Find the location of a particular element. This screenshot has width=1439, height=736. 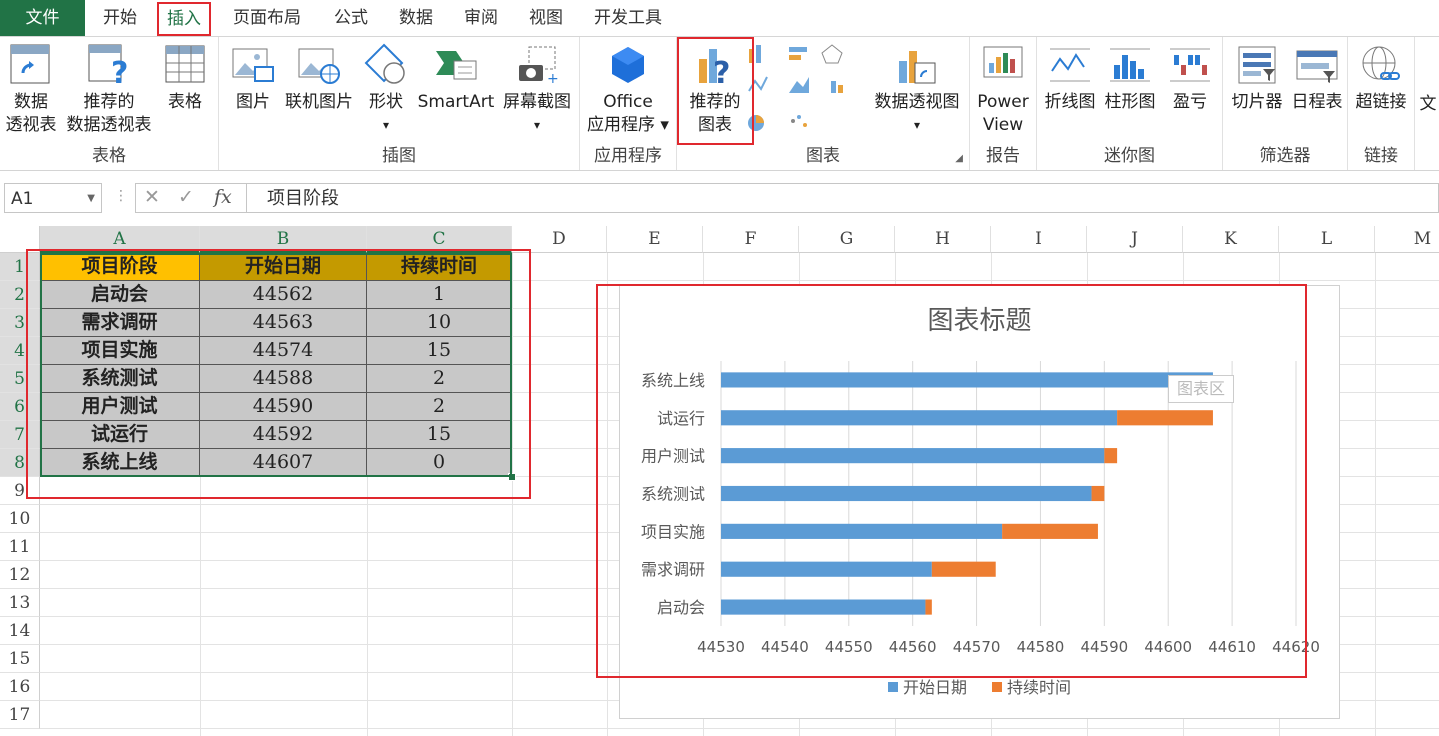

group-sparklines-label: 迷你图 is located at coordinates (1129, 156).